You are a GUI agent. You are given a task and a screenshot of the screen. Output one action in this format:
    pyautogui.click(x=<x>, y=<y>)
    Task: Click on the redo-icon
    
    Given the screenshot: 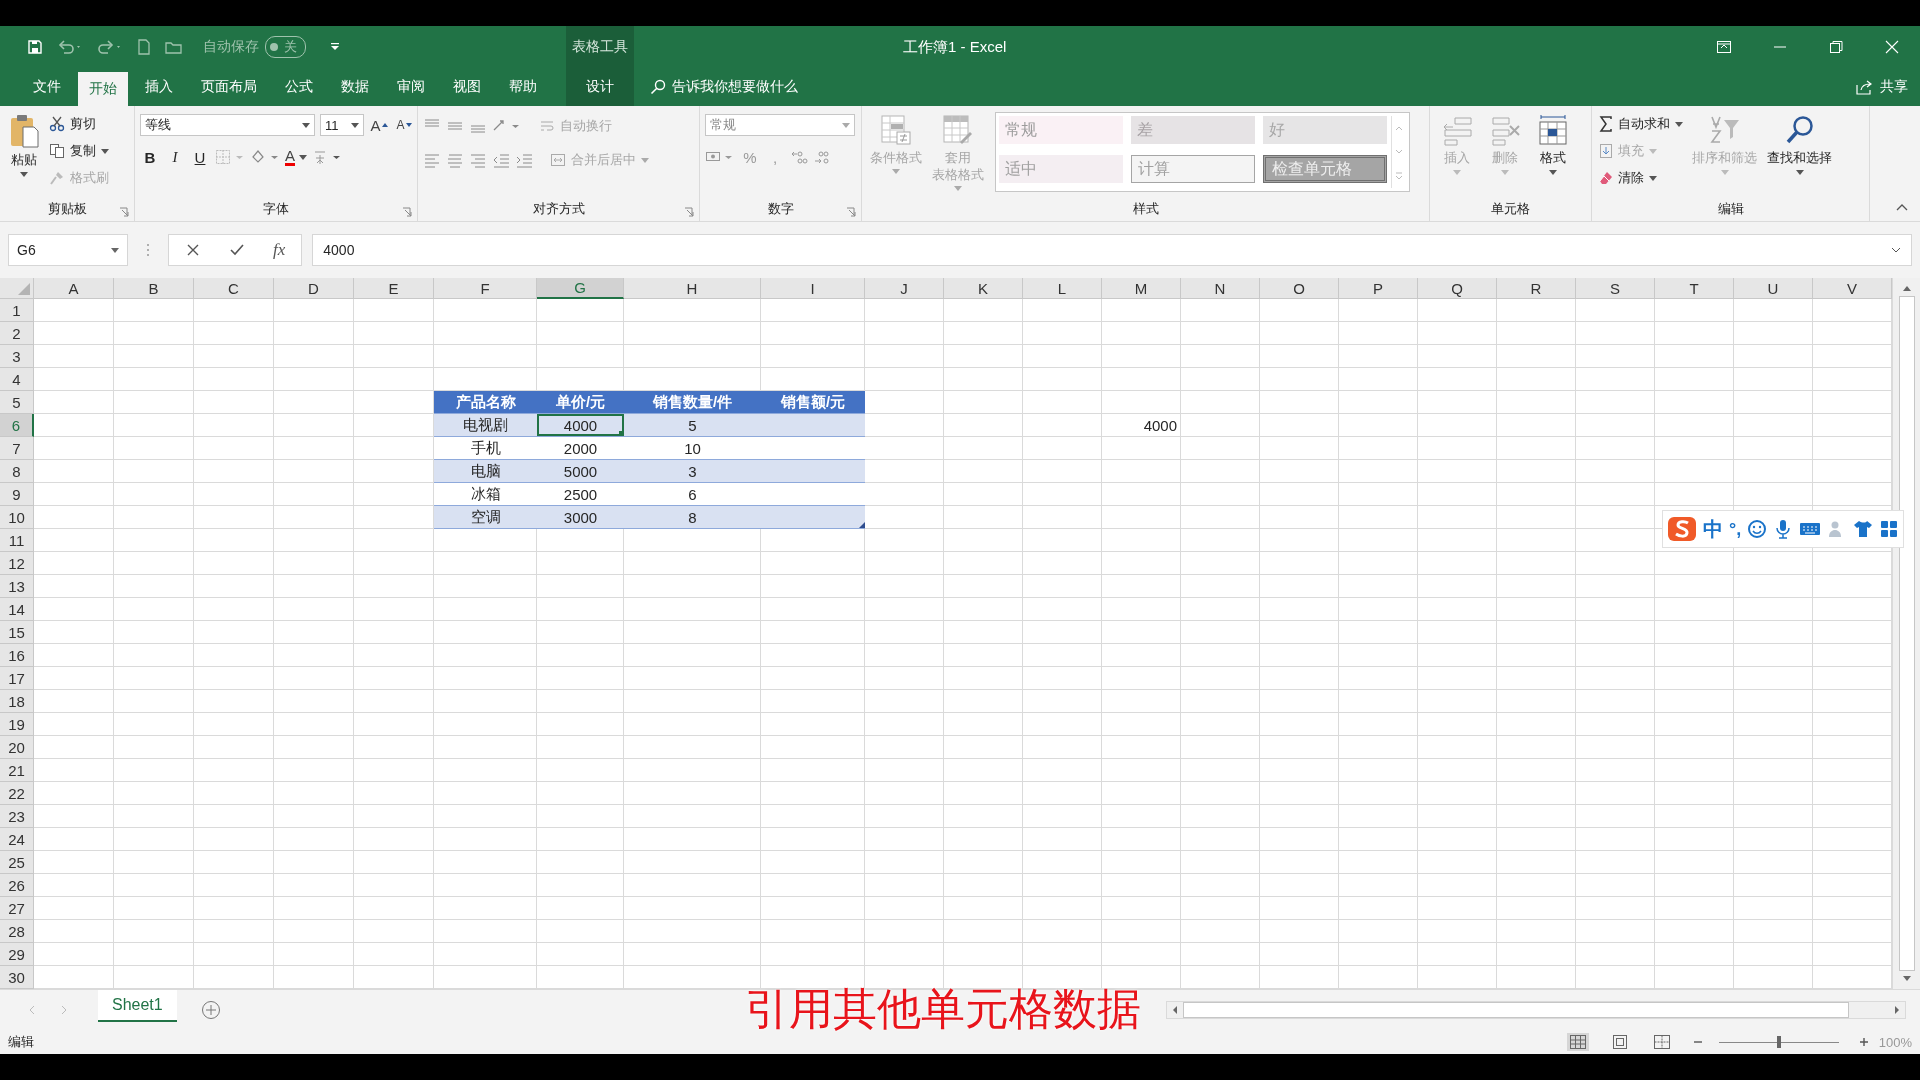 What is the action you would take?
    pyautogui.click(x=110, y=47)
    